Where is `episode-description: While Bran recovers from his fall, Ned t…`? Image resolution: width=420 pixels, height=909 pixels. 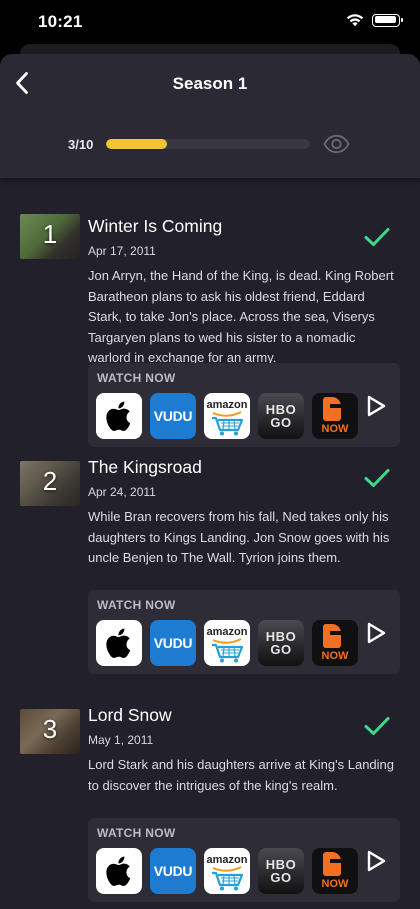
episode-description: While Bran recovers from his fall, Ned t… is located at coordinates (239, 537).